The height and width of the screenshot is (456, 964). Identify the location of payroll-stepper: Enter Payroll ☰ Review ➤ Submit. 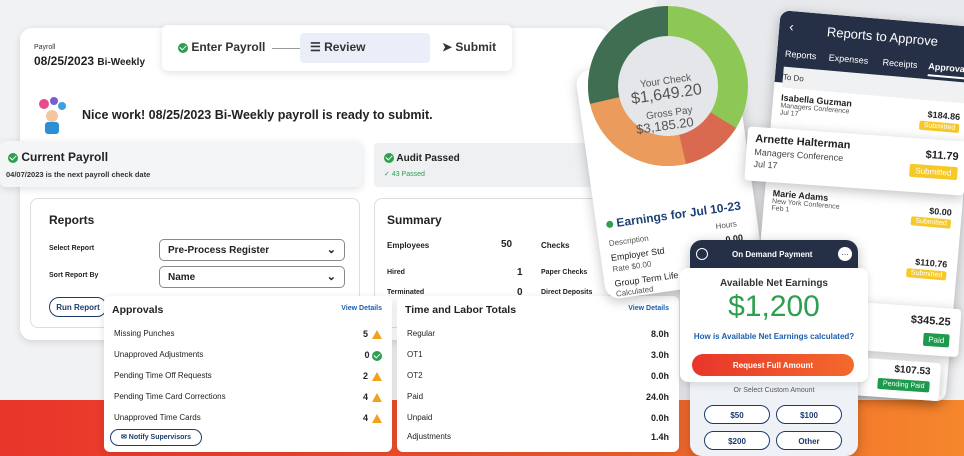
(337, 48).